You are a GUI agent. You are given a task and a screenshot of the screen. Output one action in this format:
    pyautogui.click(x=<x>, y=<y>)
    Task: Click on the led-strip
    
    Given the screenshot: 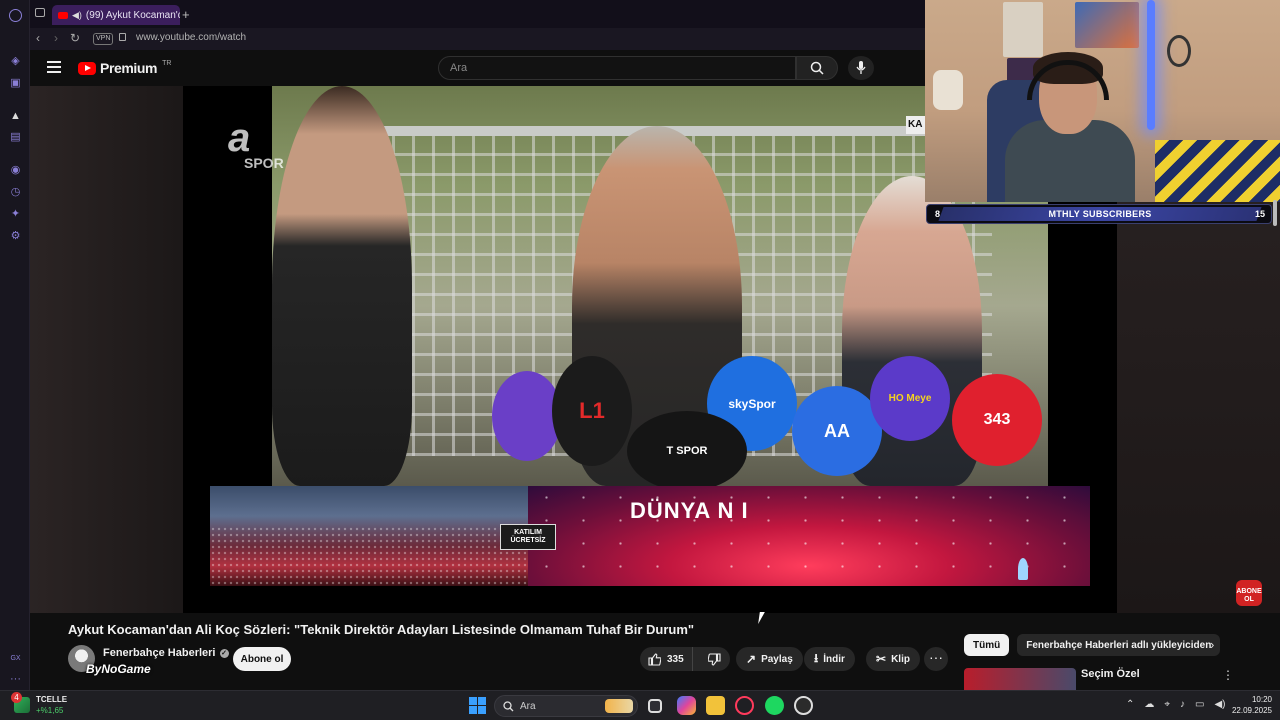 What is the action you would take?
    pyautogui.click(x=1151, y=65)
    